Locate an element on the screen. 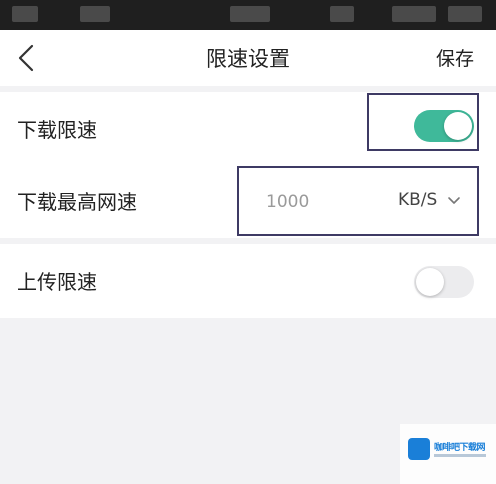 The width and height of the screenshot is (496, 484). upload-limit-toggle is located at coordinates (444, 282).